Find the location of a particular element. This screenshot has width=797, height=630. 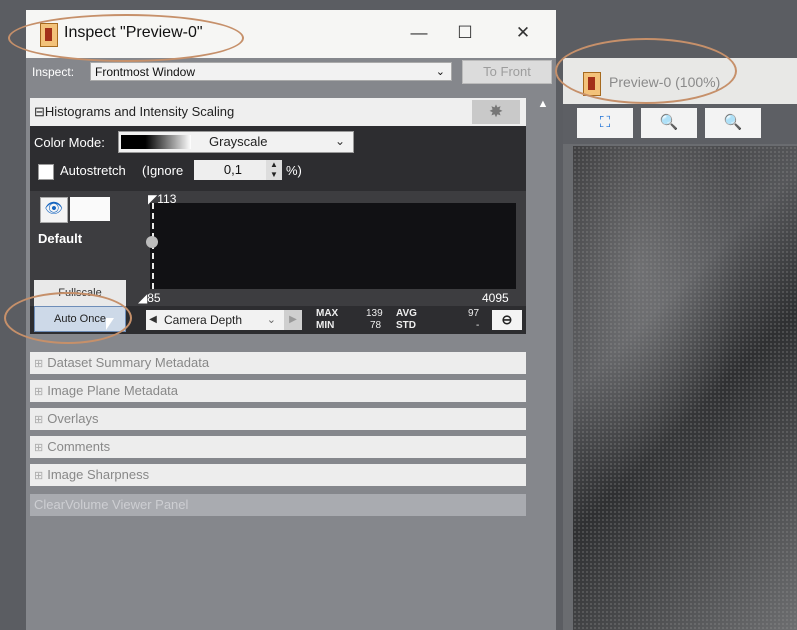

color-mode-label: Color Mode: is located at coordinates (69, 142).